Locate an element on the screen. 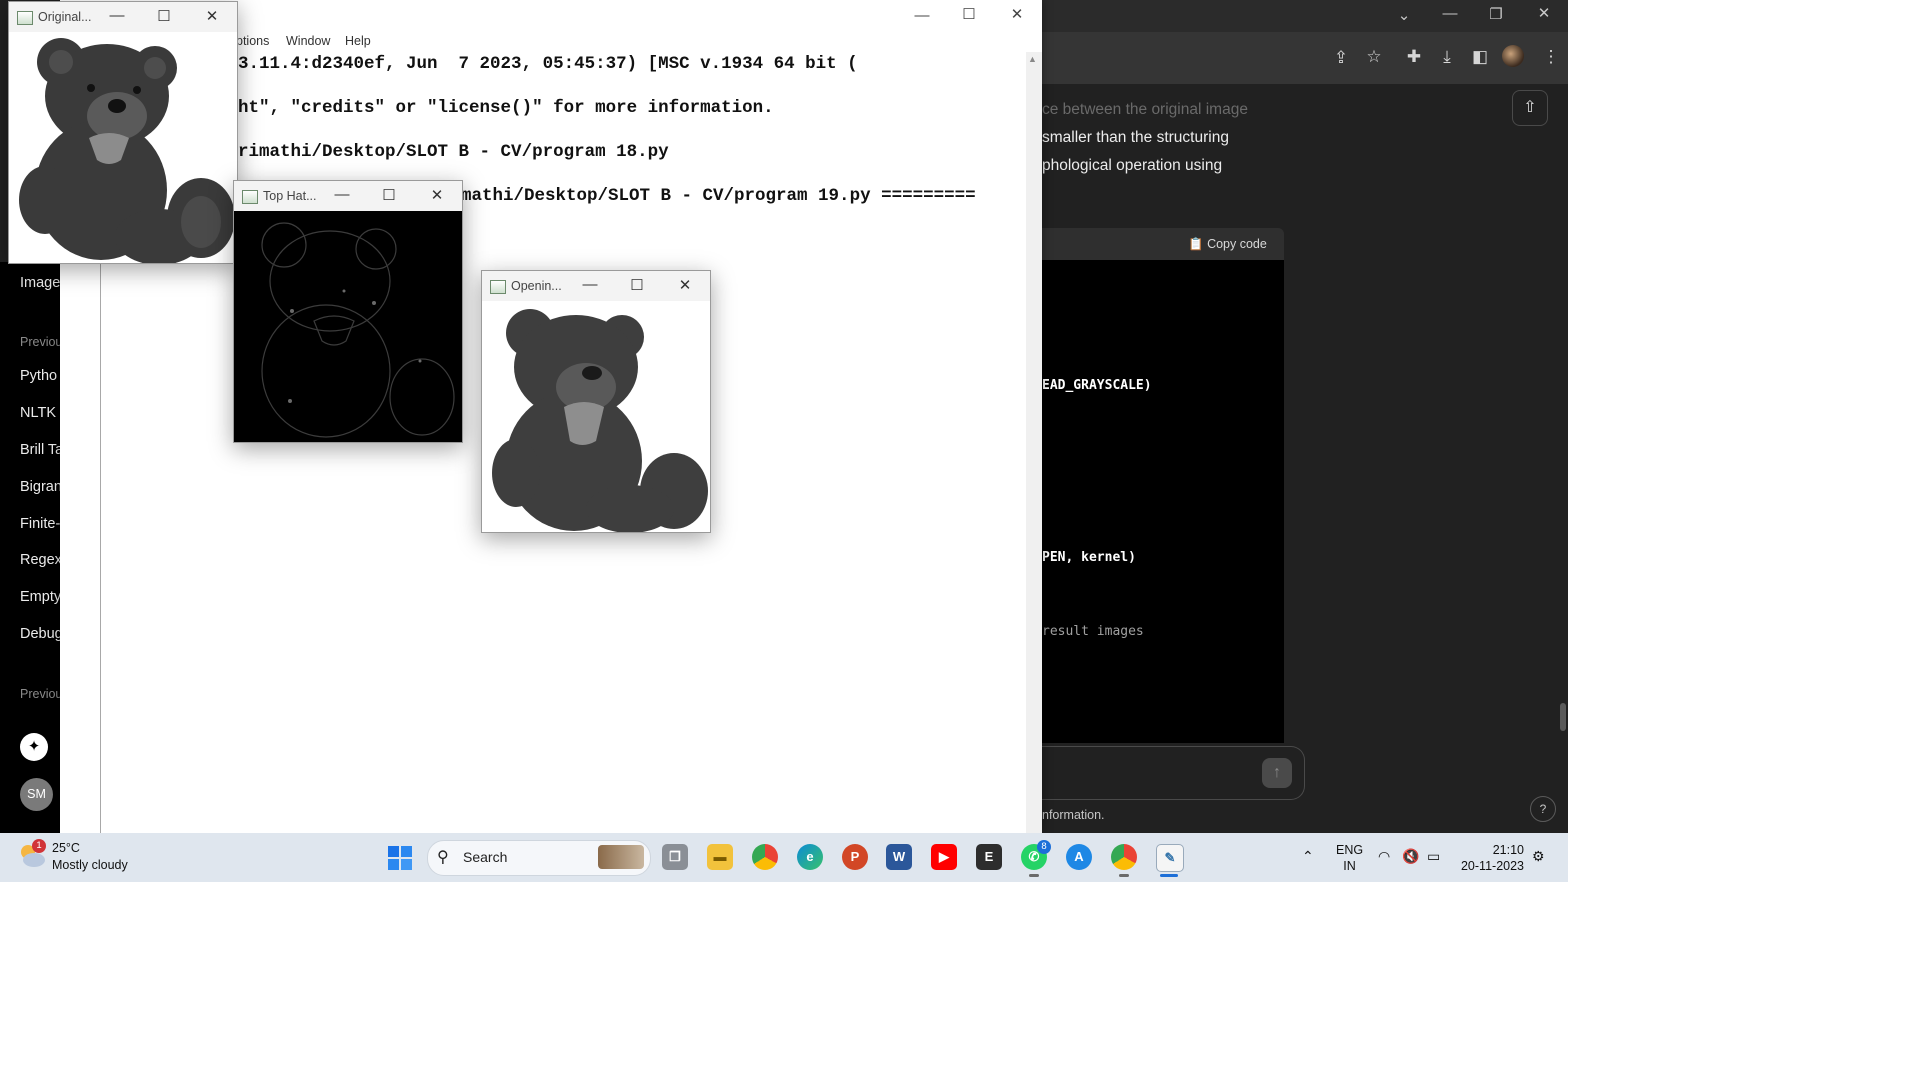  chevron-down-icon: ⌄ is located at coordinates (1404, 16).